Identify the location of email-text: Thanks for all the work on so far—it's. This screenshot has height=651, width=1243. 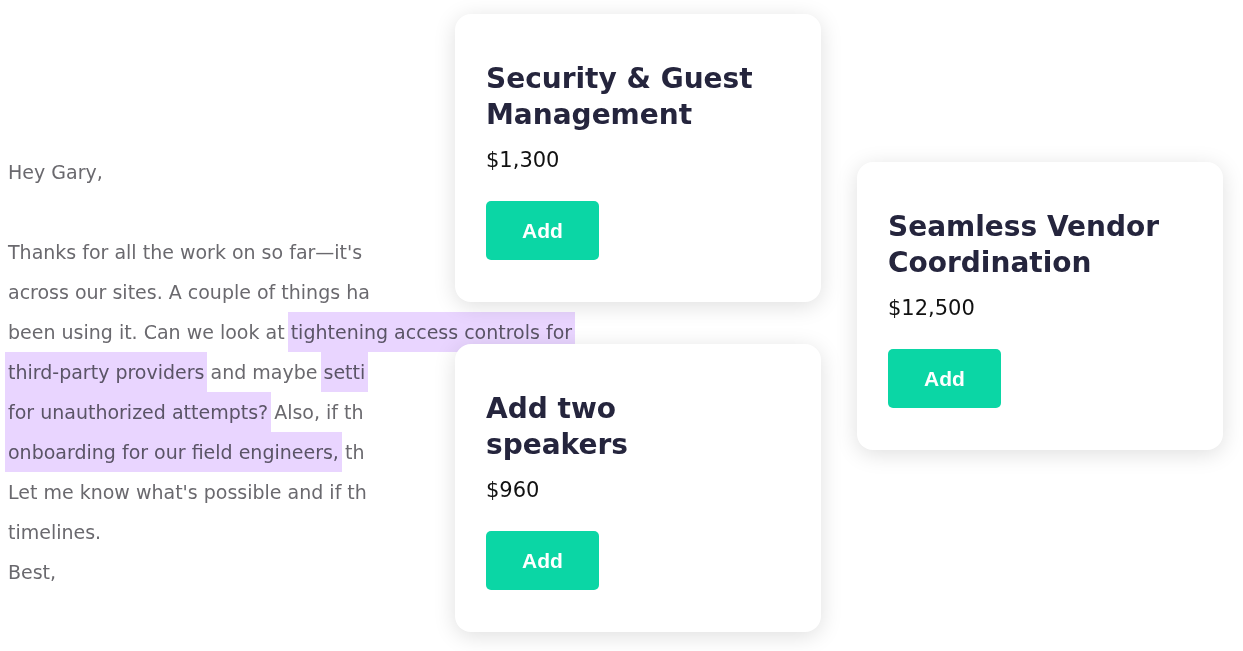
(185, 252).